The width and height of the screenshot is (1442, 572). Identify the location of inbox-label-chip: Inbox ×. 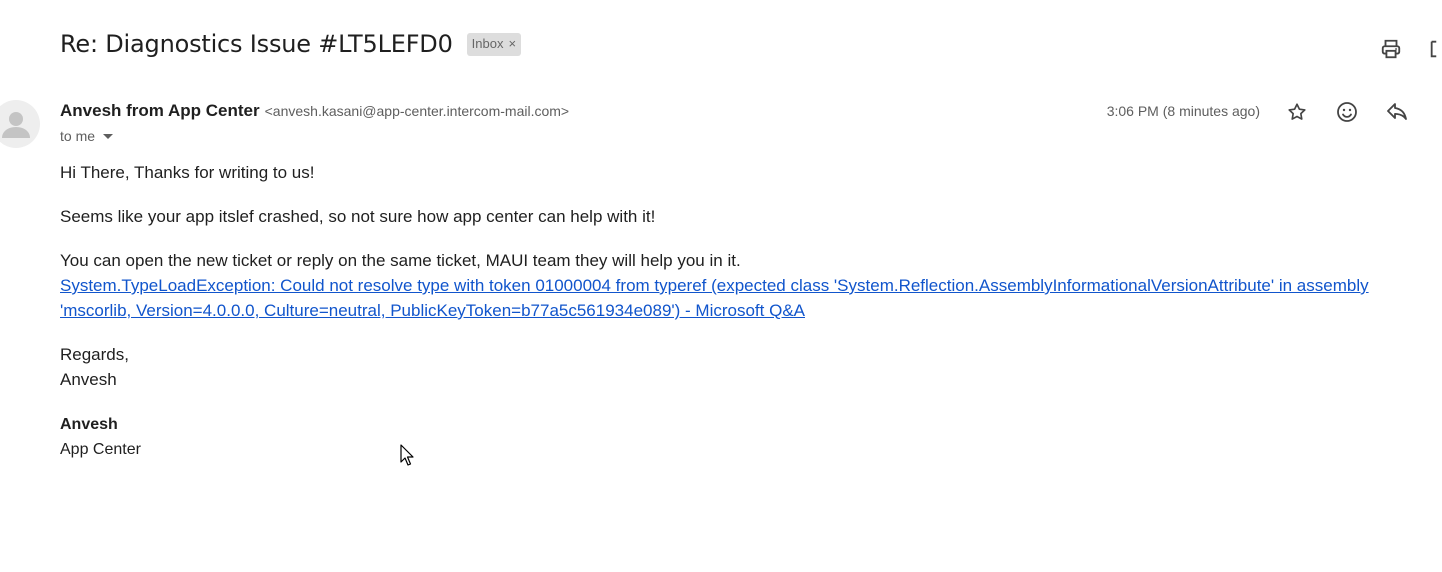
(494, 44).